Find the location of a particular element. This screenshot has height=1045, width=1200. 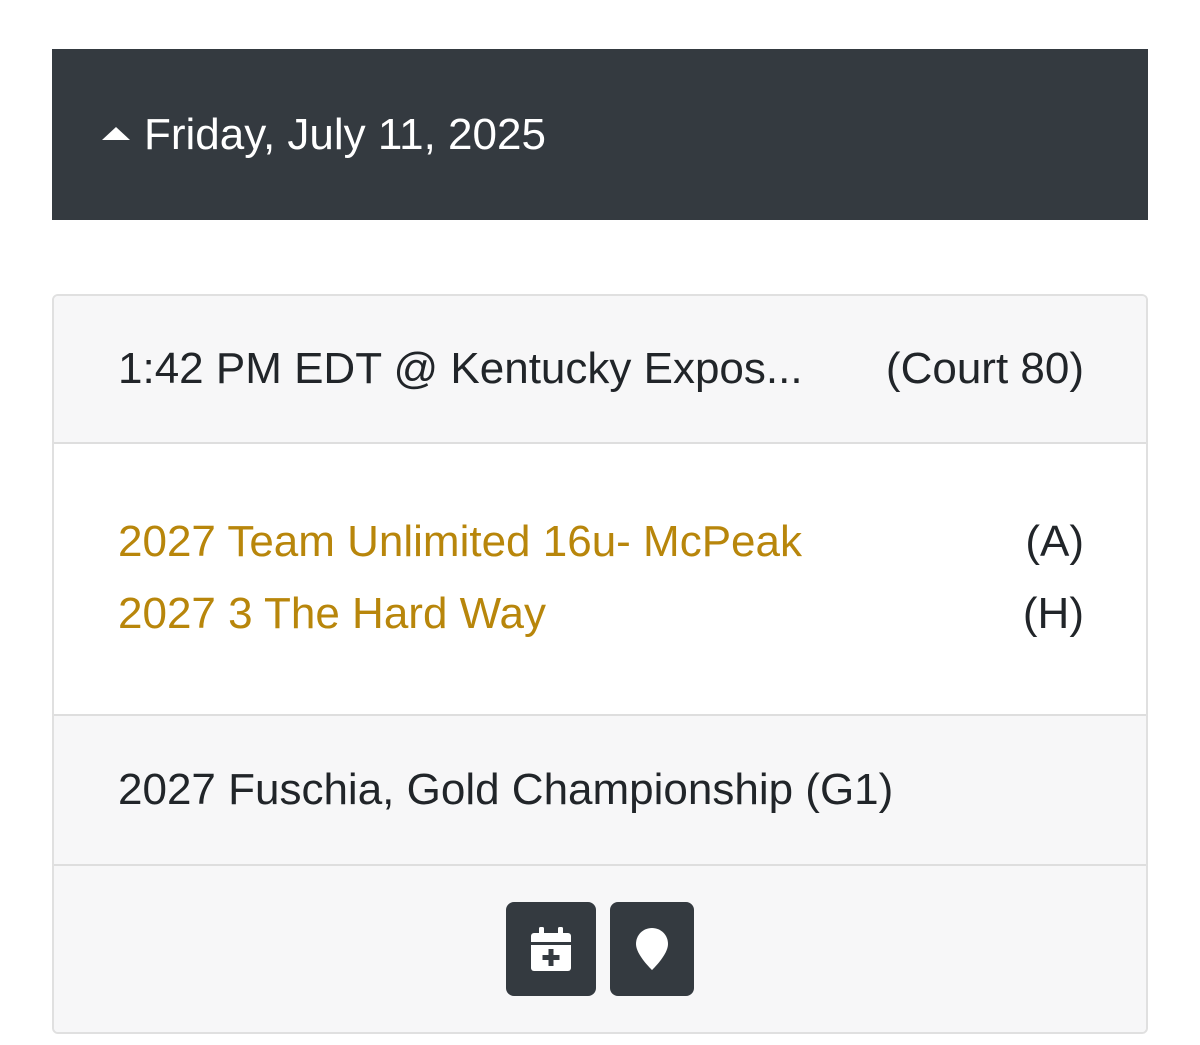

team-row-home: 2027 3 The Hard Way (H) is located at coordinates (601, 614).